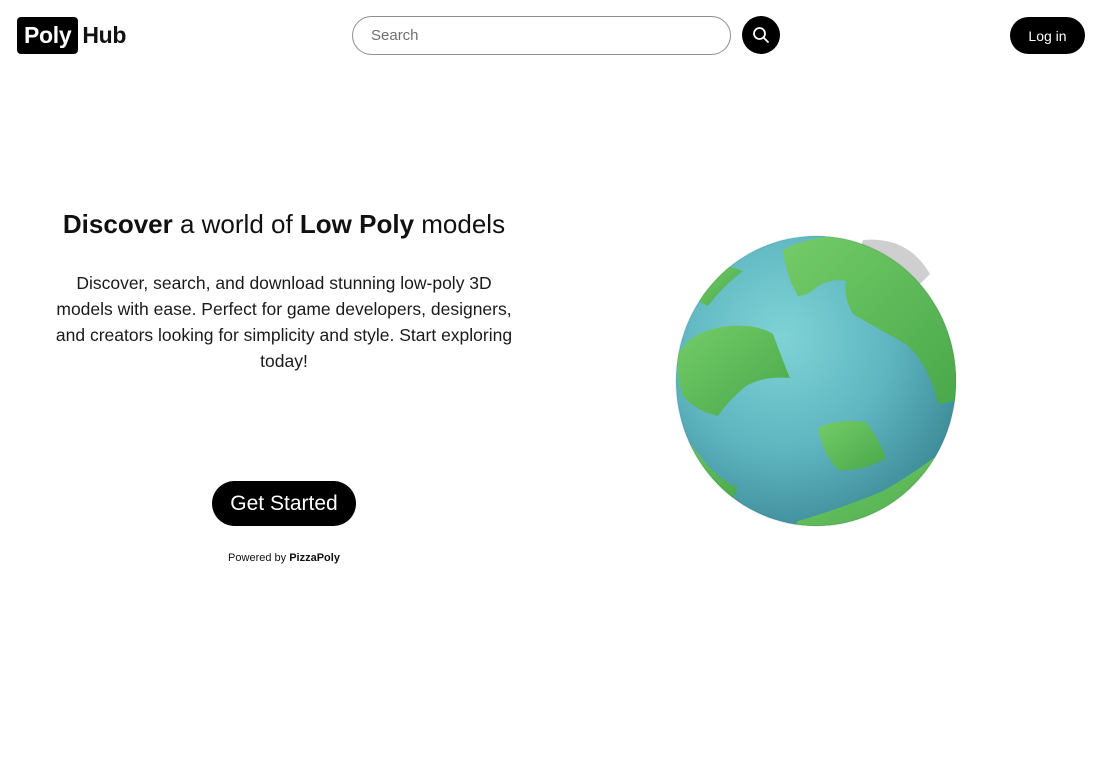 Image resolution: width=1098 pixels, height=757 pixels. Describe the element at coordinates (259, 558) in the screenshot. I see `powered-prefix: Powered by` at that location.